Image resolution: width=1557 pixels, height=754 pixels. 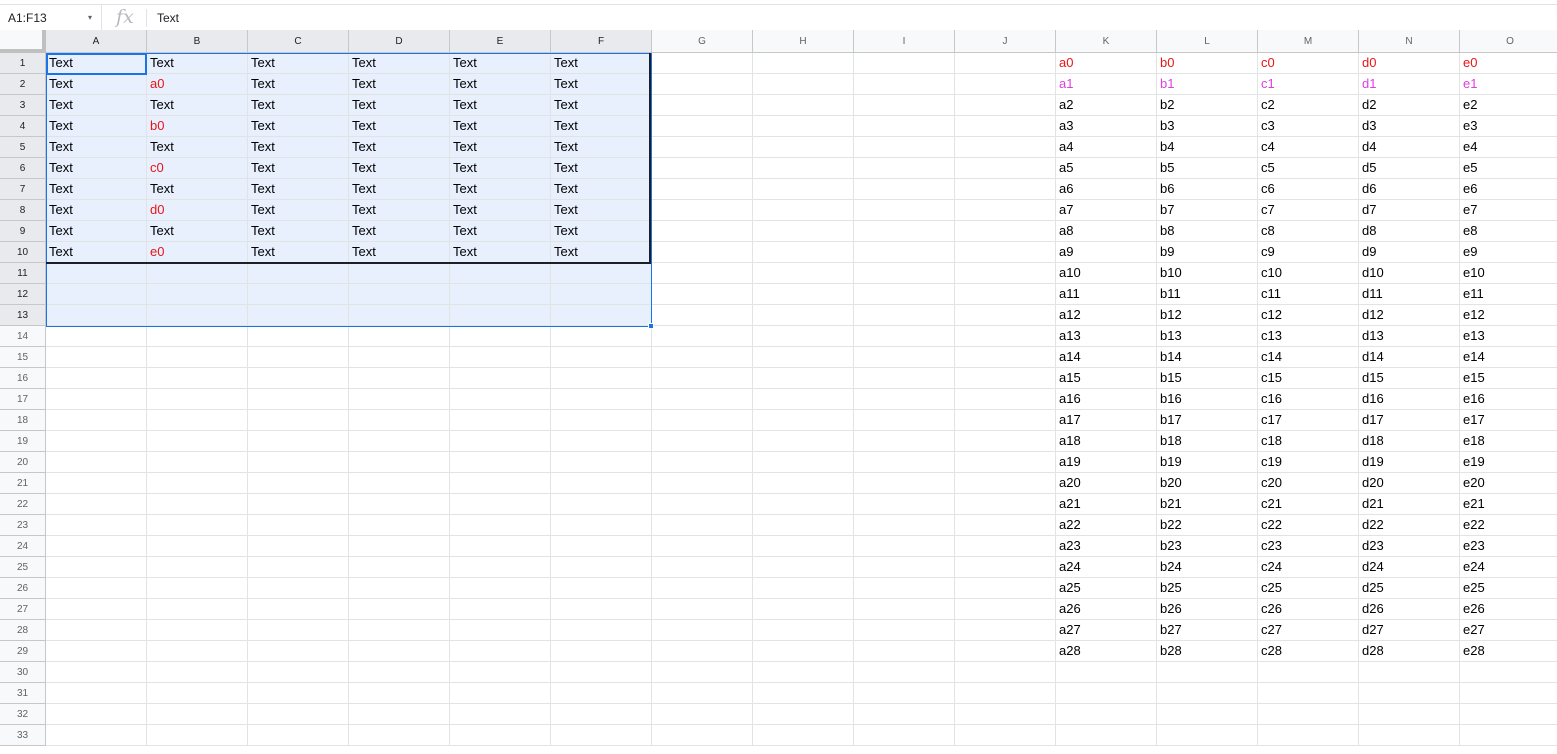 What do you see at coordinates (298, 63) in the screenshot?
I see `cell-c1: Text` at bounding box center [298, 63].